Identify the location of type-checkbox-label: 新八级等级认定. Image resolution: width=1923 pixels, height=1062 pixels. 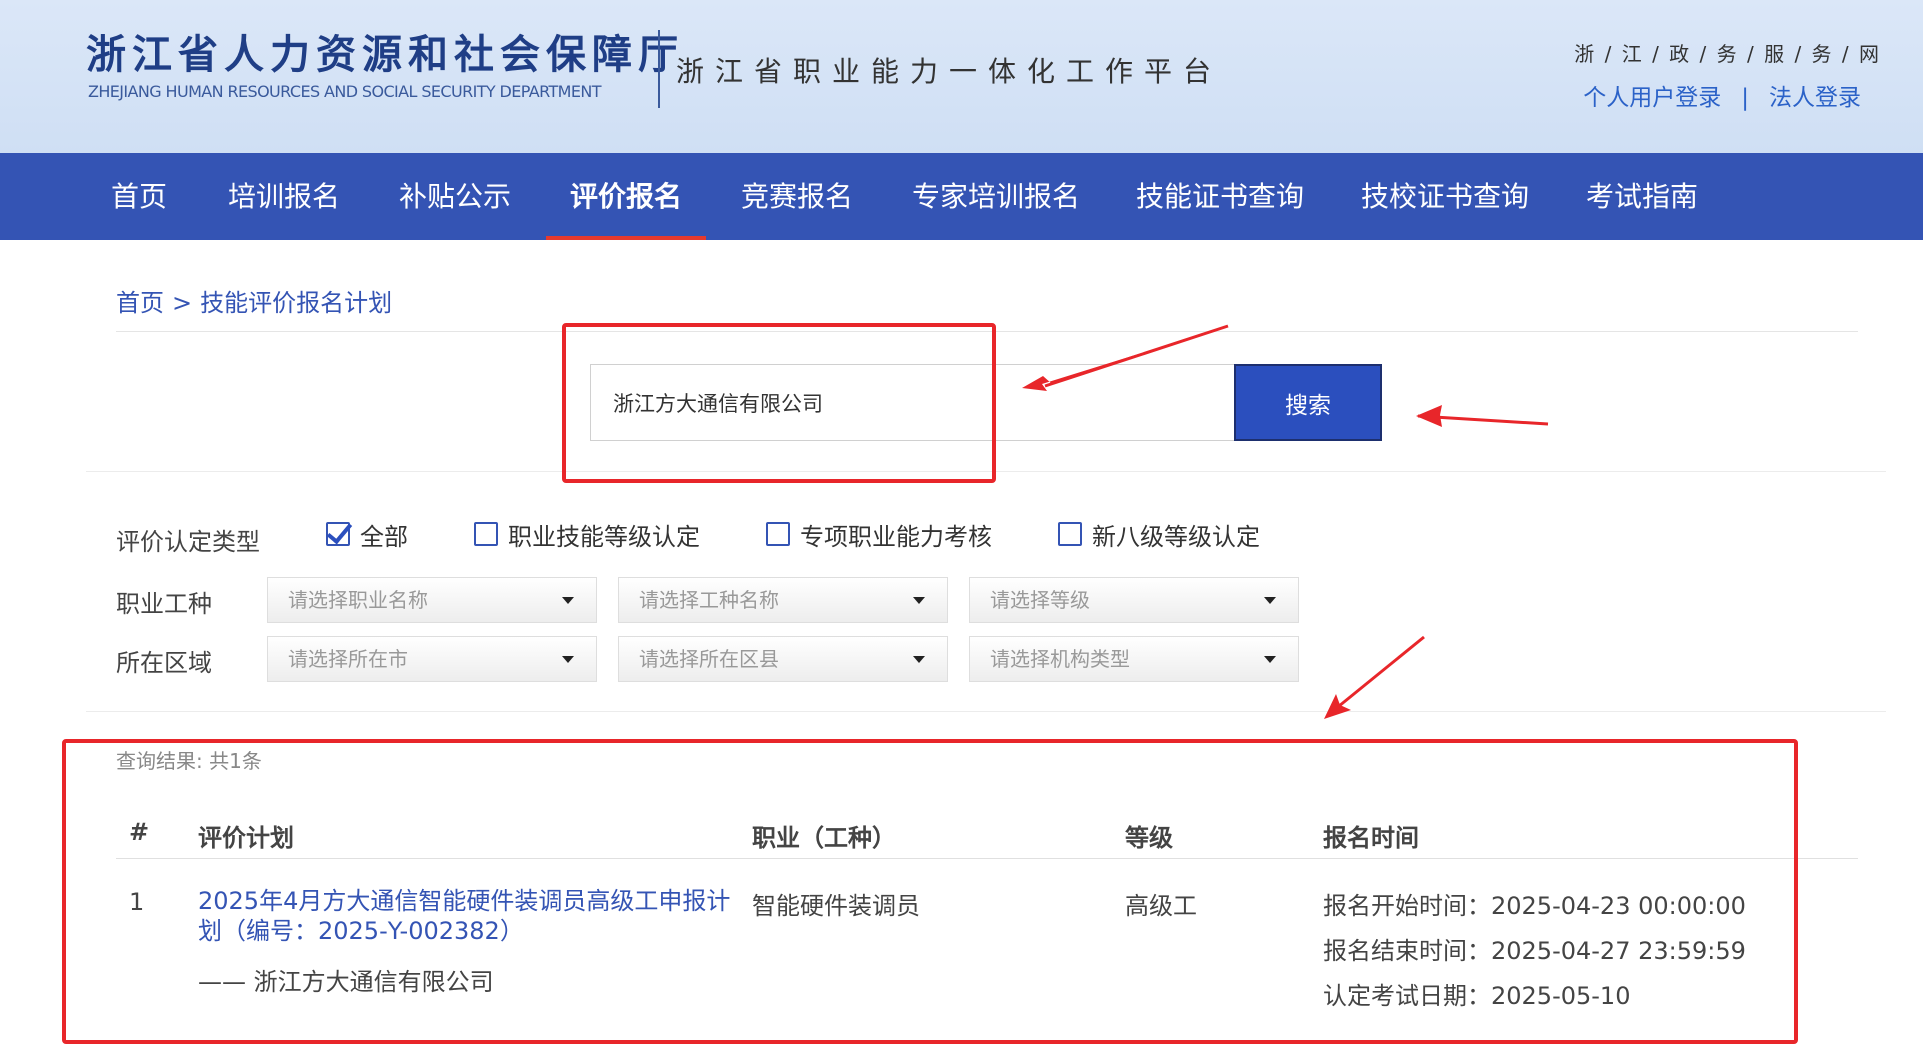
(1176, 536).